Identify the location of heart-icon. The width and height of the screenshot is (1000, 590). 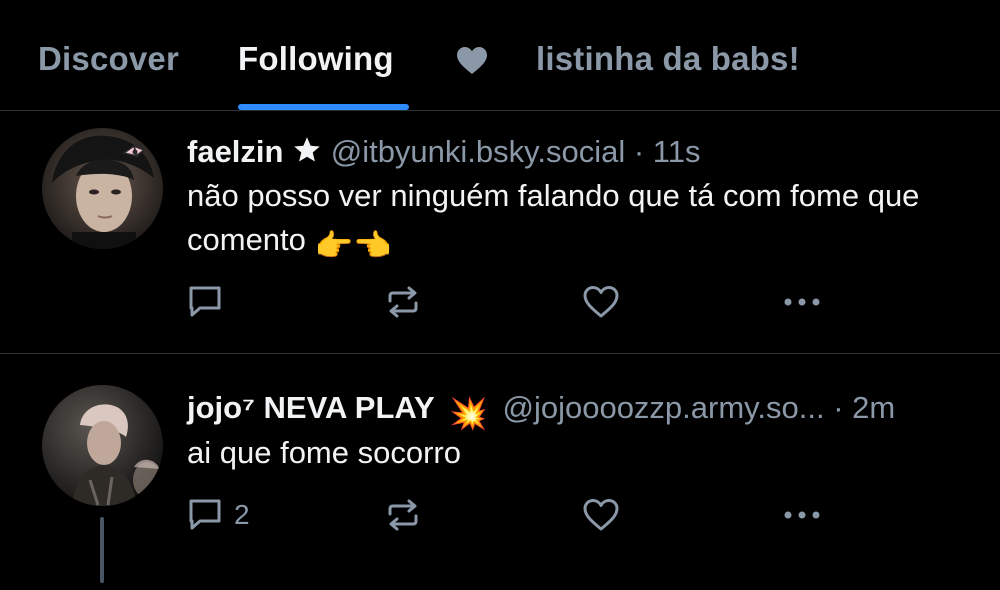
(472, 61).